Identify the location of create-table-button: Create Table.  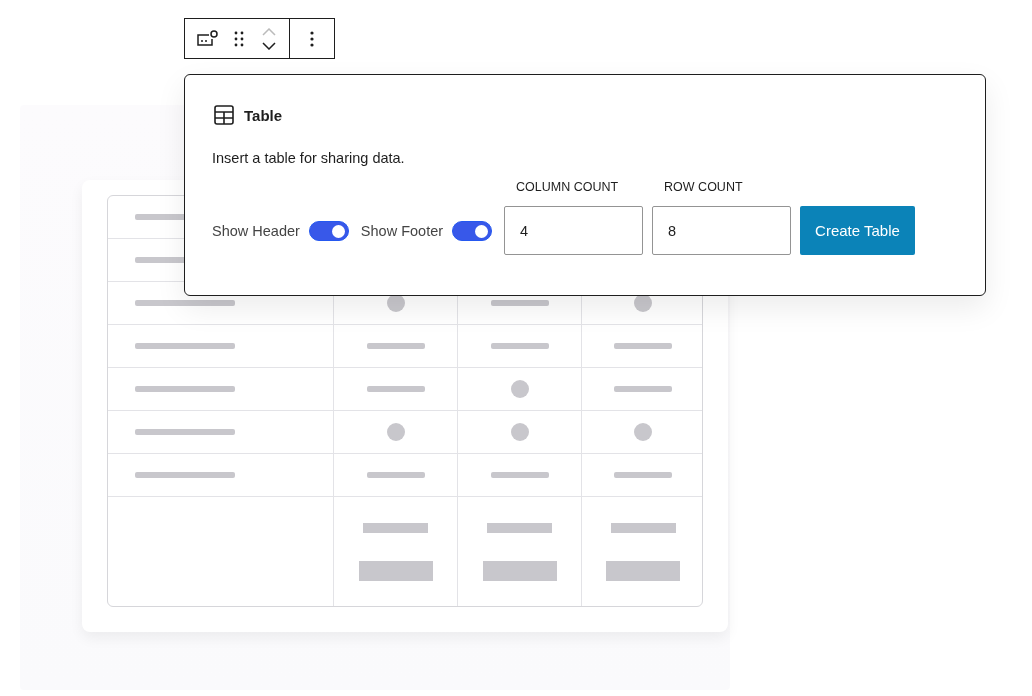
(857, 230).